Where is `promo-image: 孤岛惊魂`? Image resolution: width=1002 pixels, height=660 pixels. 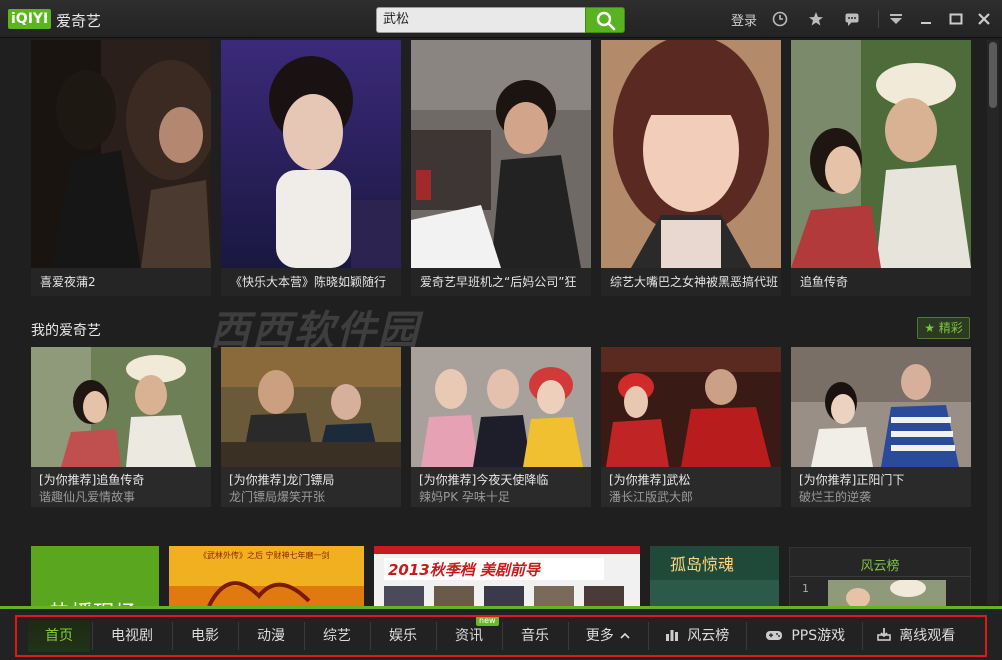 promo-image: 孤岛惊魂 is located at coordinates (714, 578).